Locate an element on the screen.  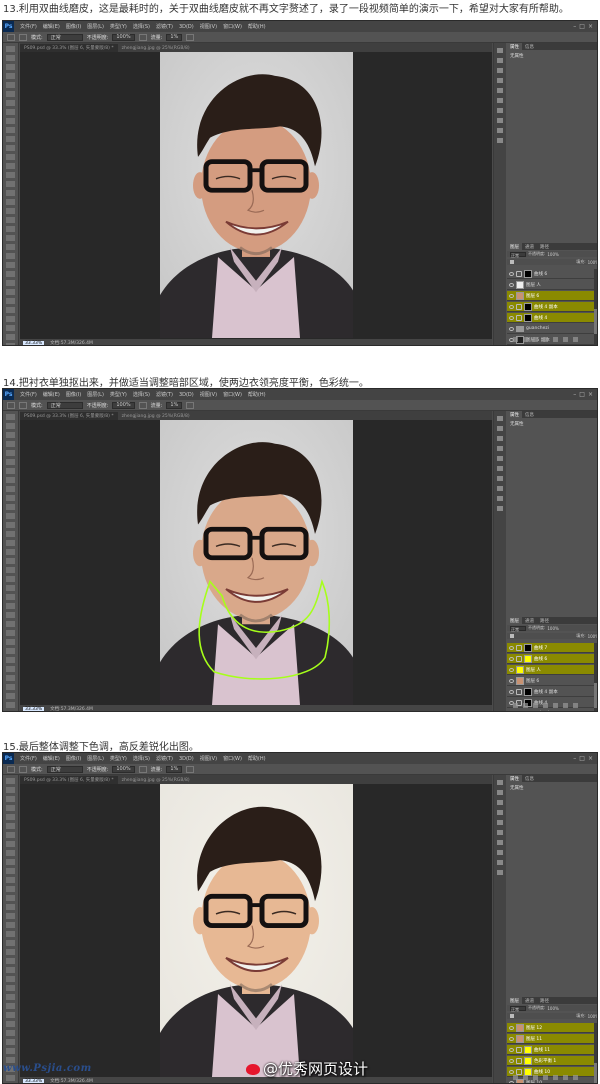
layer-row: 曲线 11 is located at coordinates (552, 1050).